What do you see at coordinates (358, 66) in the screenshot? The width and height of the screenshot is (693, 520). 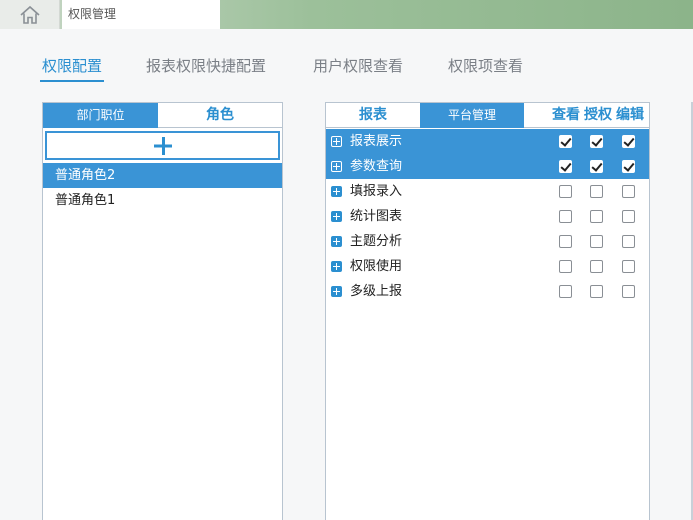 I see `subtab-user-permission-view: 用户权限查看` at bounding box center [358, 66].